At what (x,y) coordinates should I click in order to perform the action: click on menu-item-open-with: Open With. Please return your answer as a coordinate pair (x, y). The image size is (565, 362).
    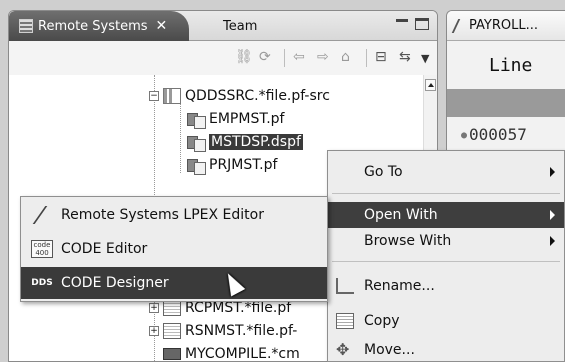
    Looking at the image, I should click on (446, 215).